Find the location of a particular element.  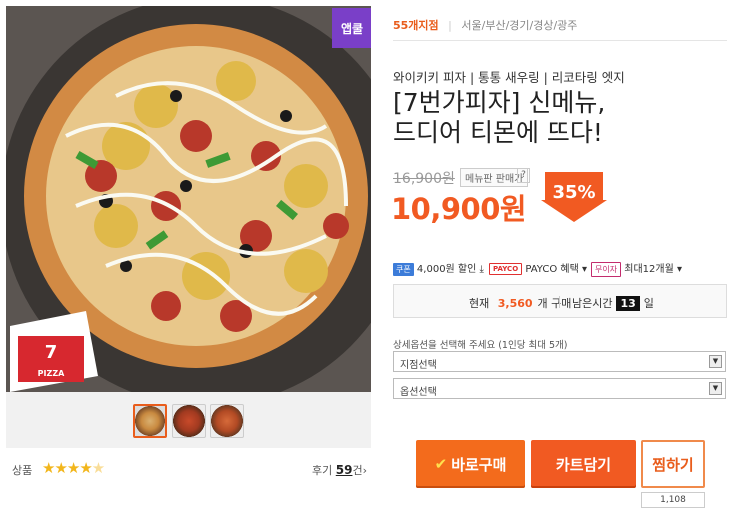

option-instructions: 상세옵션을 선택해 주세요 (1인당 최대 5개) is located at coordinates (480, 345).